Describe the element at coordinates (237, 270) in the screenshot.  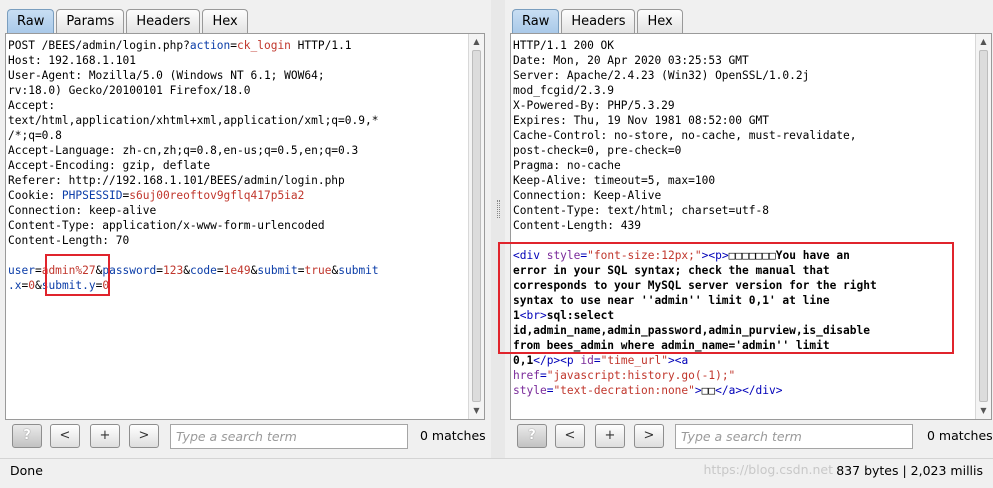
I see `body-value: 1e49` at that location.